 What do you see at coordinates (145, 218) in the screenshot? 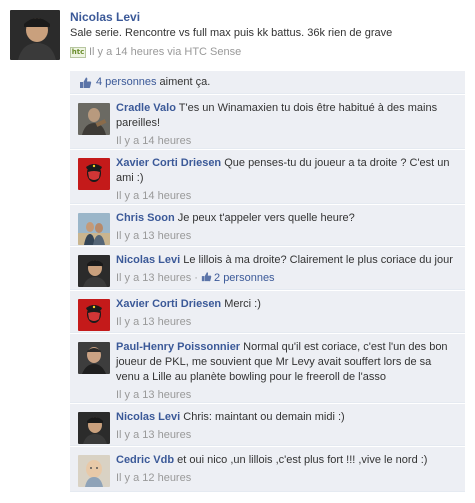
I see `comment-author: Chris Soon` at bounding box center [145, 218].